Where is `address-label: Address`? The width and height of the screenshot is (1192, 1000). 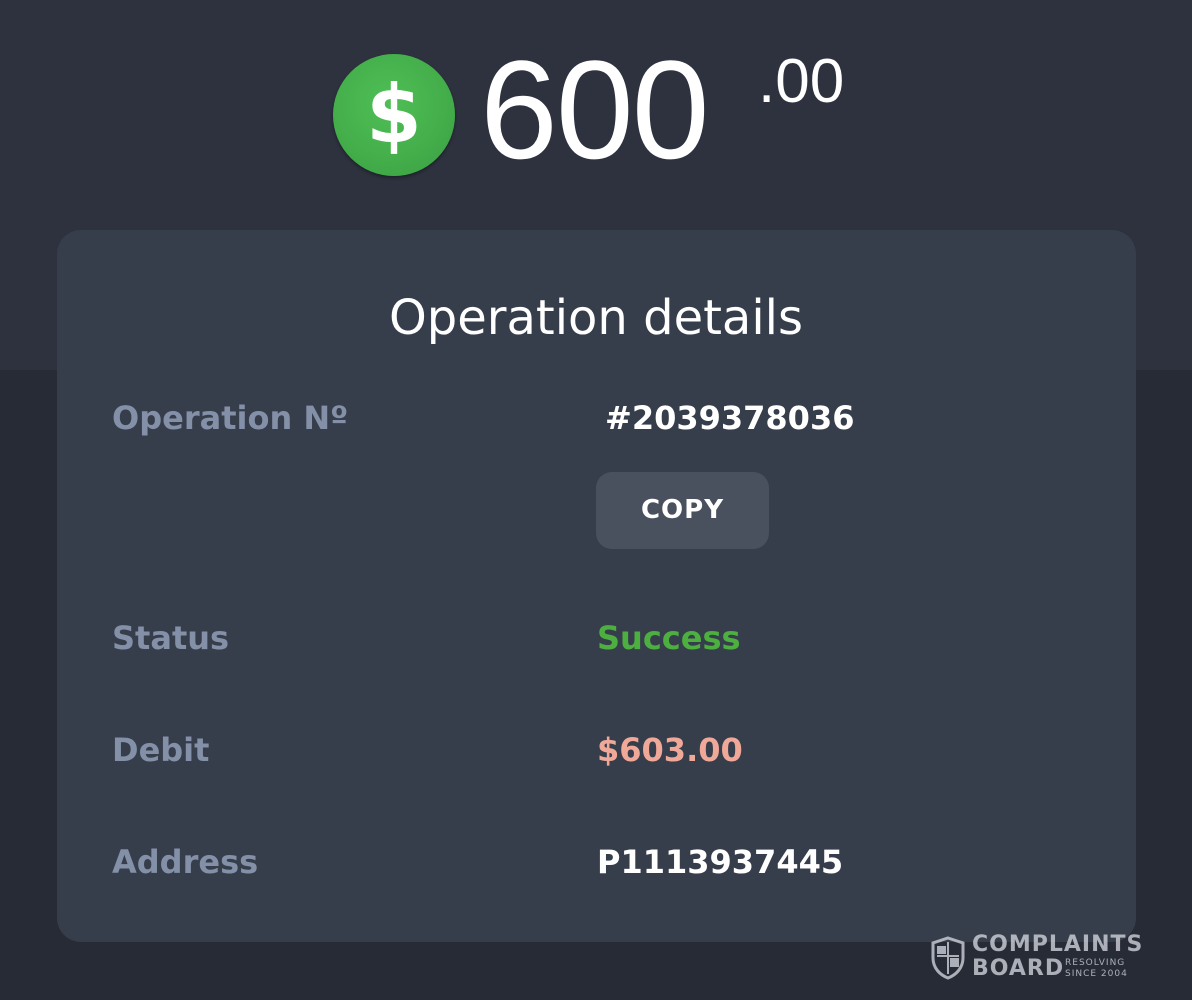
address-label: Address is located at coordinates (185, 862).